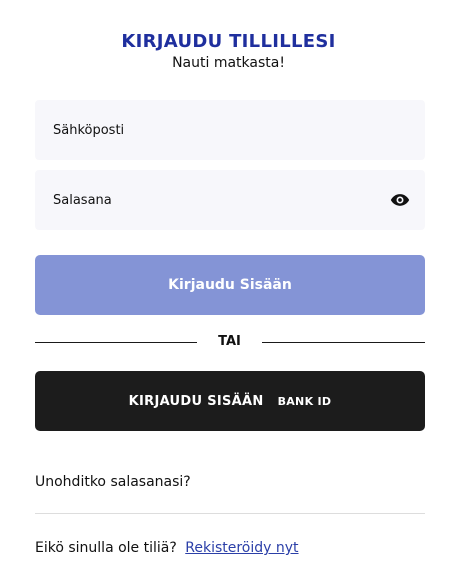 This screenshot has width=457, height=584. What do you see at coordinates (196, 401) in the screenshot?
I see `bankid-button-label: KIRJAUDU SISÄÄN` at bounding box center [196, 401].